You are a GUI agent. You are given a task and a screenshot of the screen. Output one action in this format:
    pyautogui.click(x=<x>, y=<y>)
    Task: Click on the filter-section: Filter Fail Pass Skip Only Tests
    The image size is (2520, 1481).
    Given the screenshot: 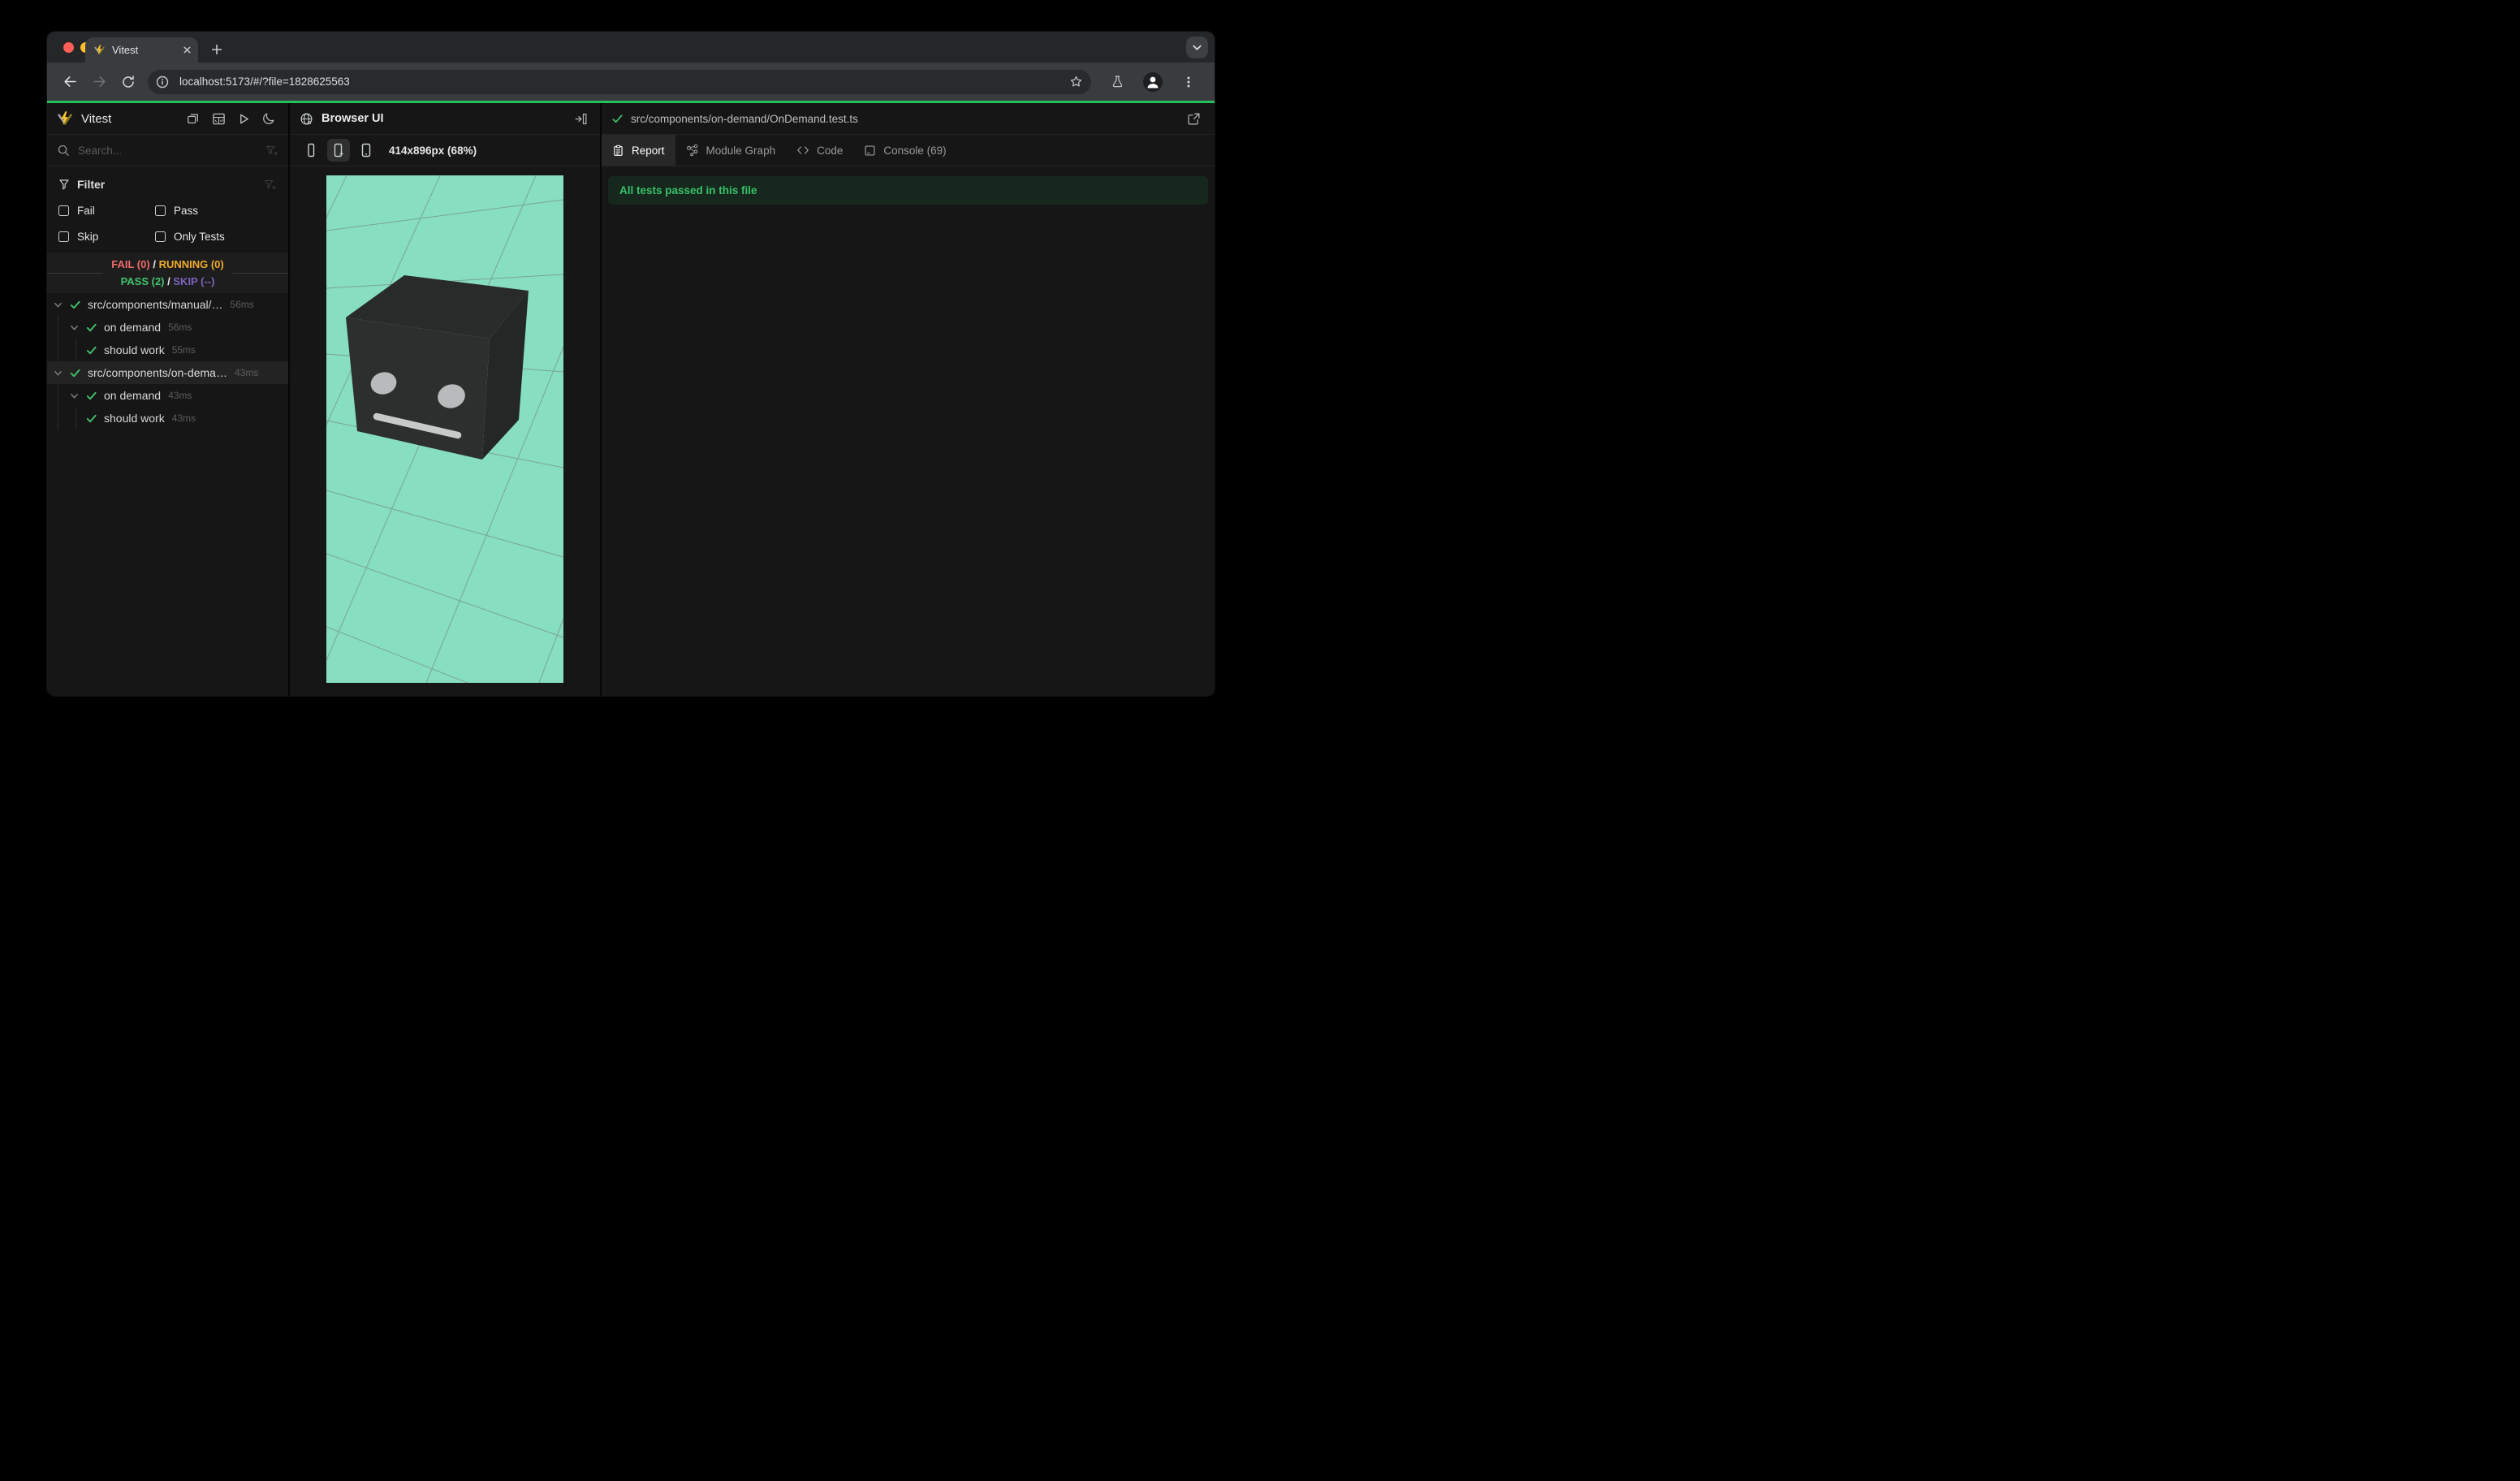 What is the action you would take?
    pyautogui.click(x=167, y=209)
    